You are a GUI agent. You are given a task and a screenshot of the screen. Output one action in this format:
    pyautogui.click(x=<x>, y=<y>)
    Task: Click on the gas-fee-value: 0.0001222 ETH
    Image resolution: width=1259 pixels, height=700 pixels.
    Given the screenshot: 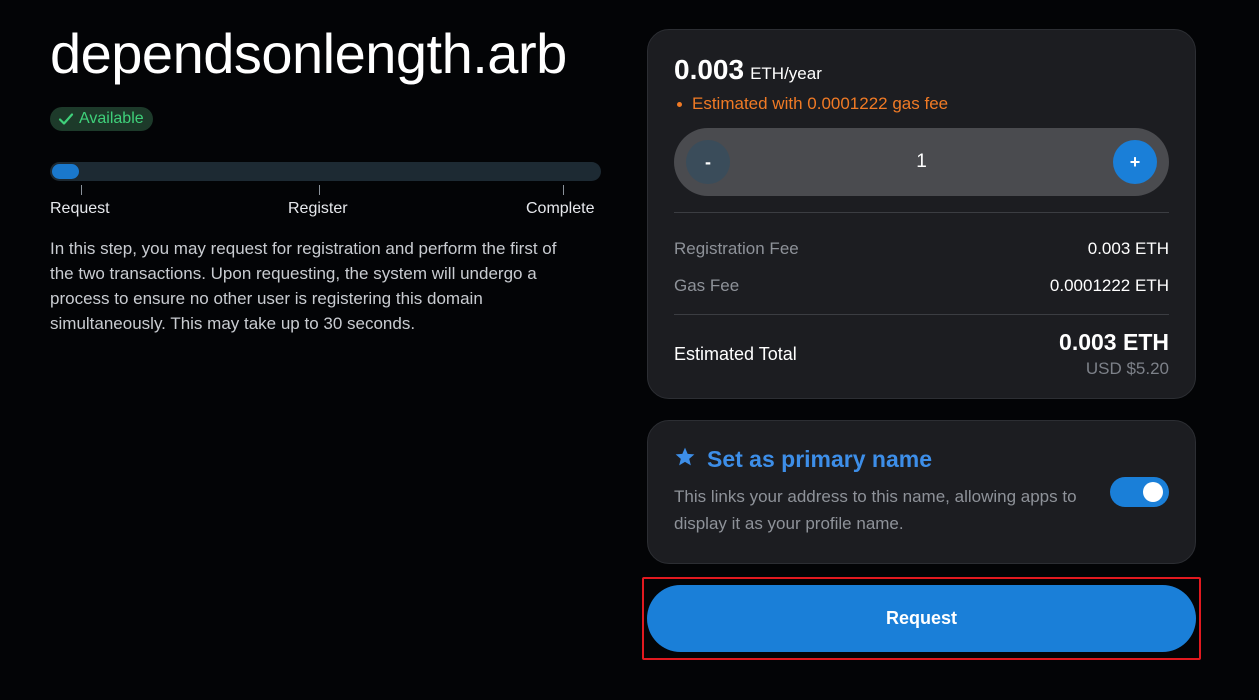 What is the action you would take?
    pyautogui.click(x=1109, y=285)
    